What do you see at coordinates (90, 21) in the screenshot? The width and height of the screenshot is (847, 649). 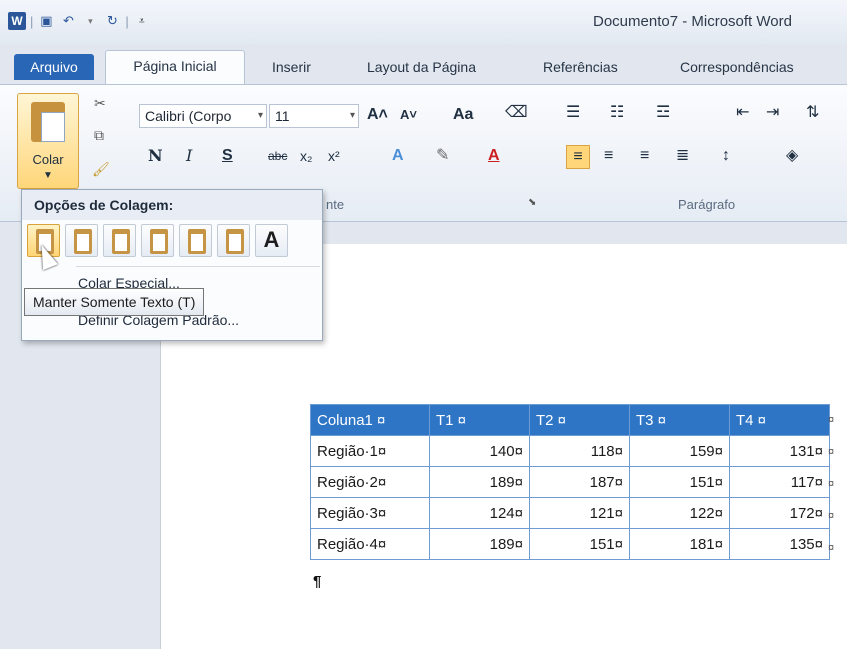 I see `undo-dropdown-icon: ▾` at bounding box center [90, 21].